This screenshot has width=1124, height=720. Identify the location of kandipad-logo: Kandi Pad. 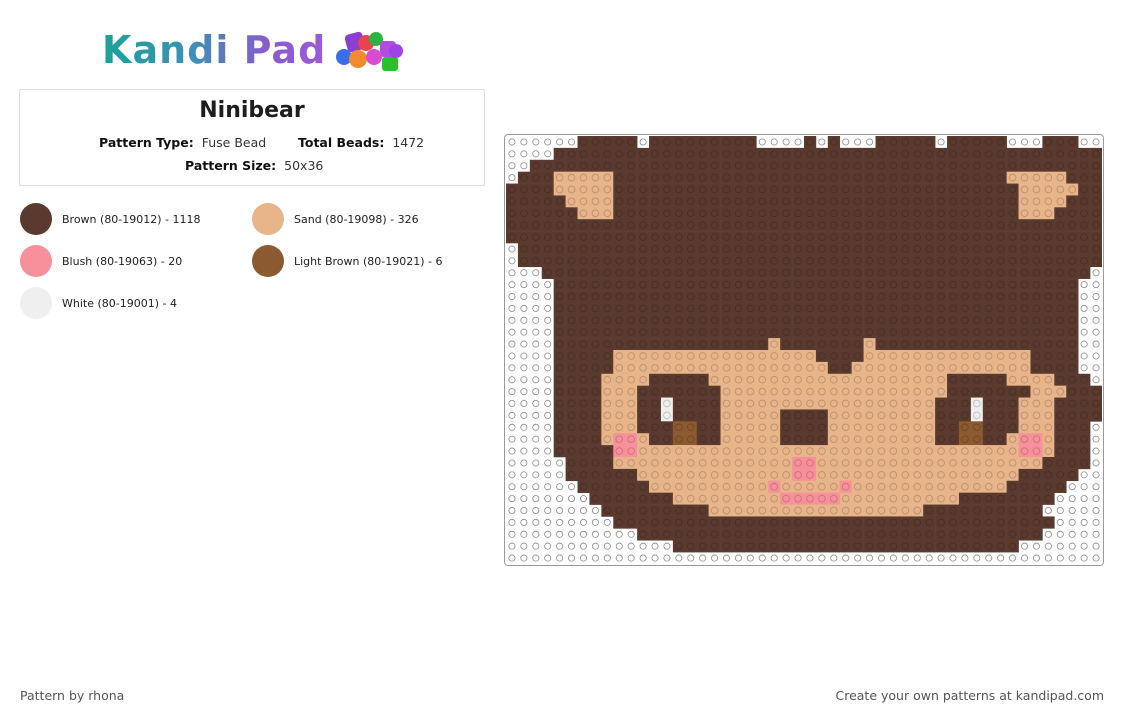
(258, 50).